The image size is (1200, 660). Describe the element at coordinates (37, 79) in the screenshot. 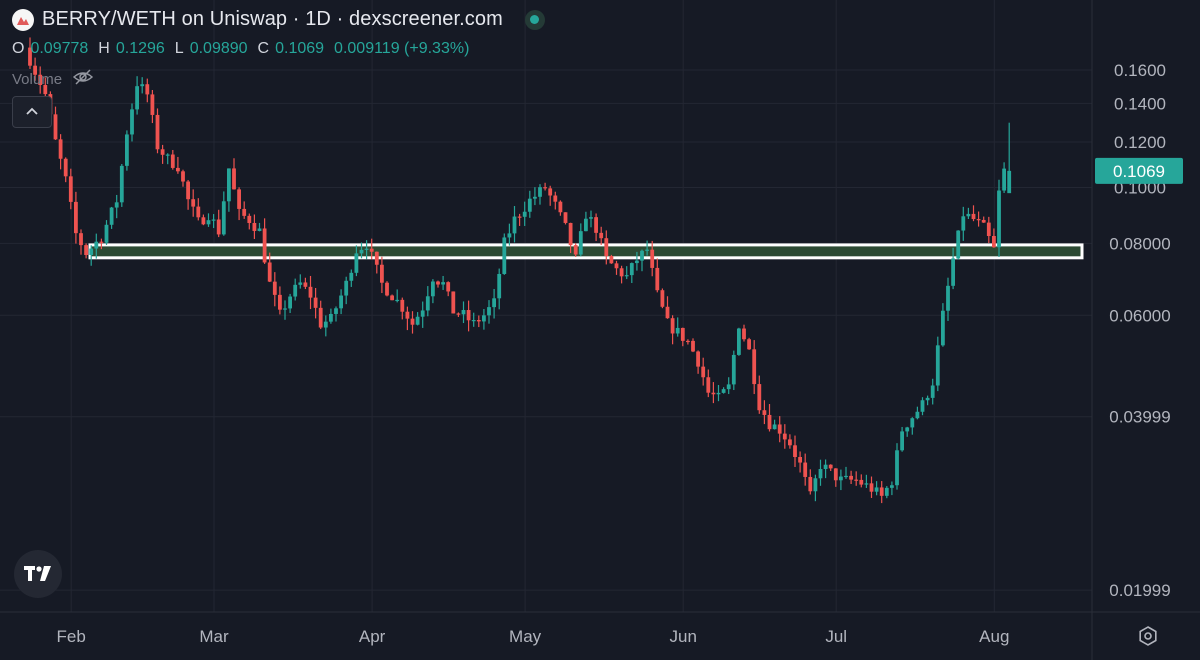

I see `volume-label: Volume` at that location.